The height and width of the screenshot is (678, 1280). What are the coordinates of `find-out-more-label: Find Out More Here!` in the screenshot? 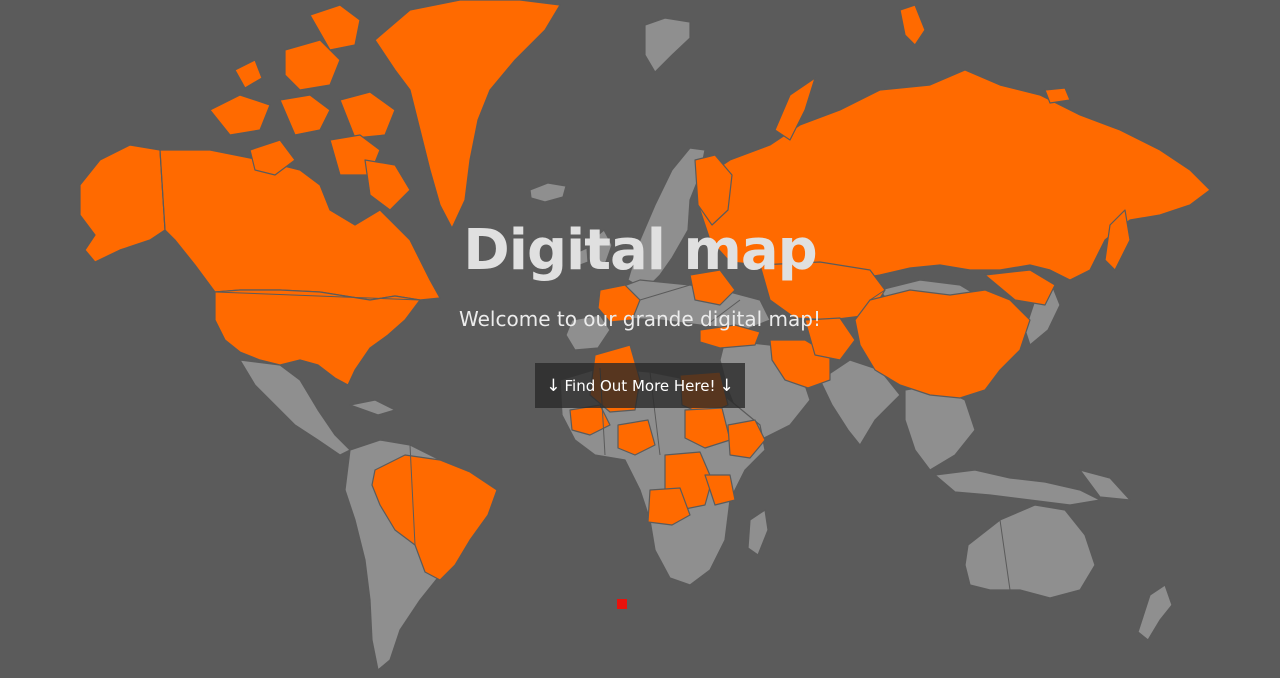 It's located at (640, 385).